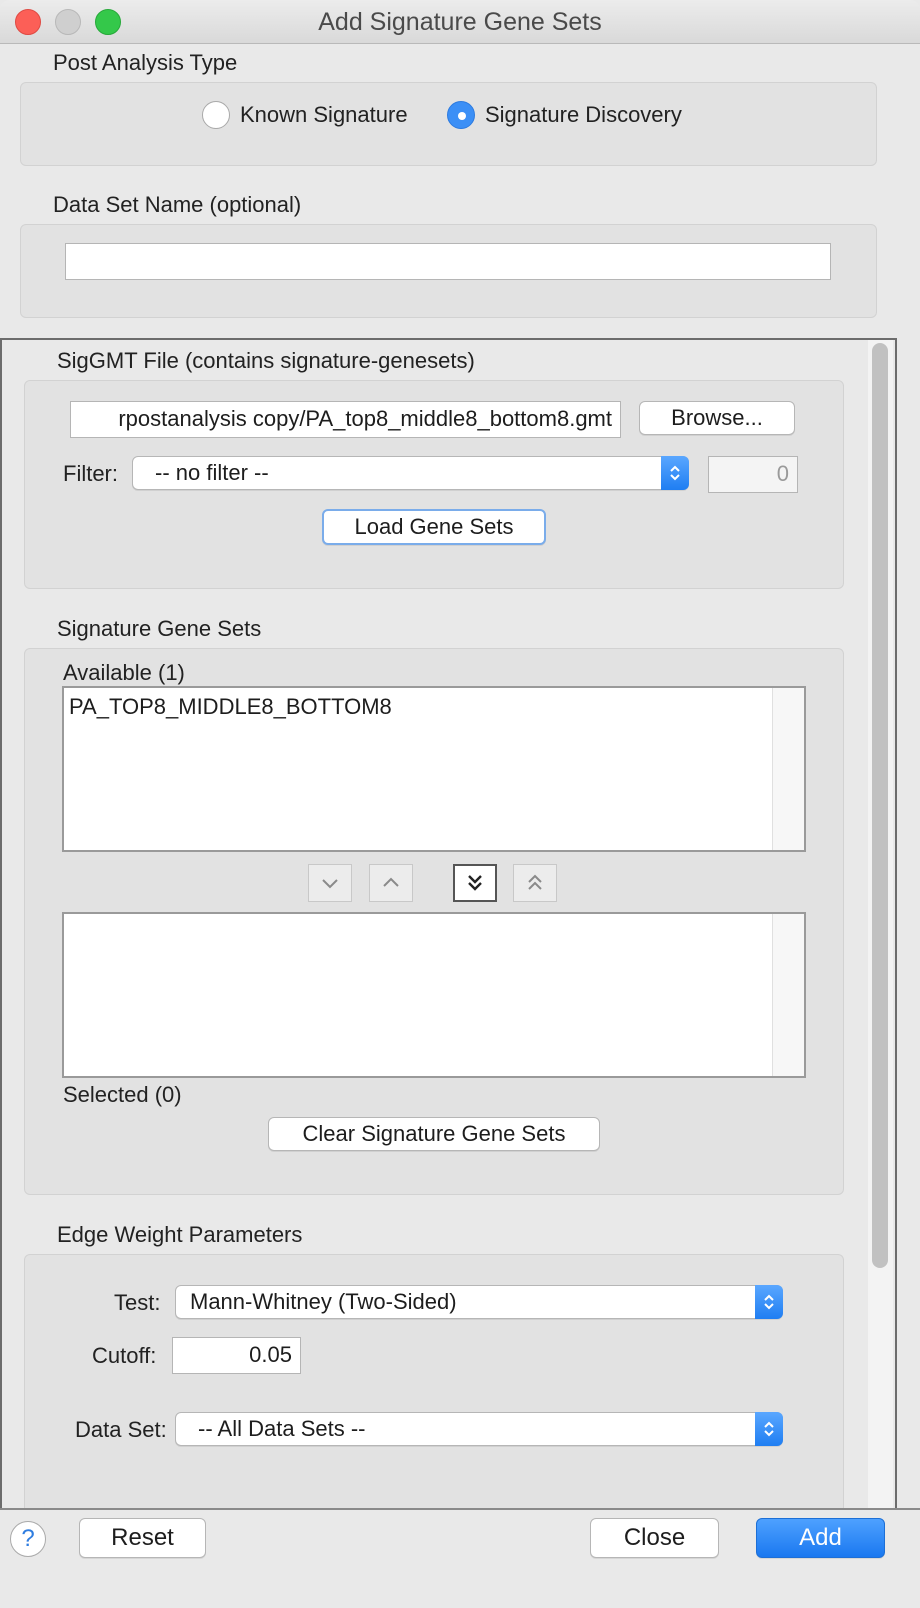 Image resolution: width=920 pixels, height=1608 pixels. I want to click on test-select: Mann-Whitney (Two-Sided), so click(479, 1302).